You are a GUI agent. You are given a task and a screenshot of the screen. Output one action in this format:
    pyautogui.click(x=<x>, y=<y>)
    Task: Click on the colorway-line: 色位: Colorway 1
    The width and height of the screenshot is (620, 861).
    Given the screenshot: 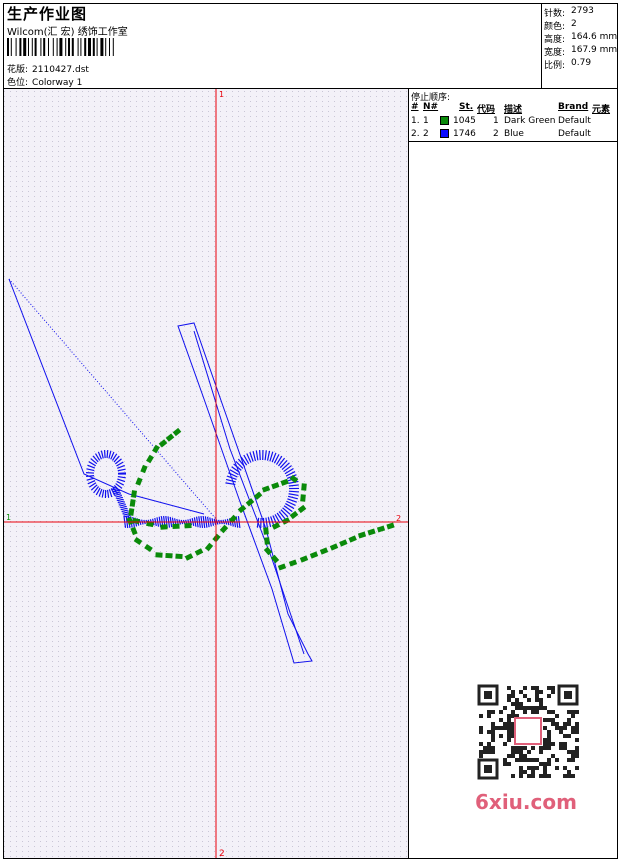 What is the action you would take?
    pyautogui.click(x=44, y=81)
    